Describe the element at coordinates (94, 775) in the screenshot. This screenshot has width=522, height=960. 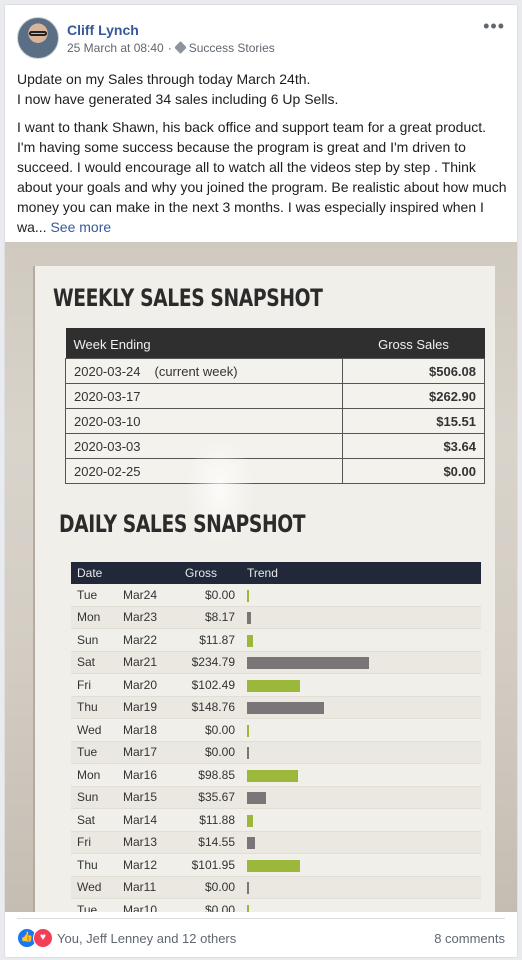
I see `daily-day-cell: Mon` at that location.